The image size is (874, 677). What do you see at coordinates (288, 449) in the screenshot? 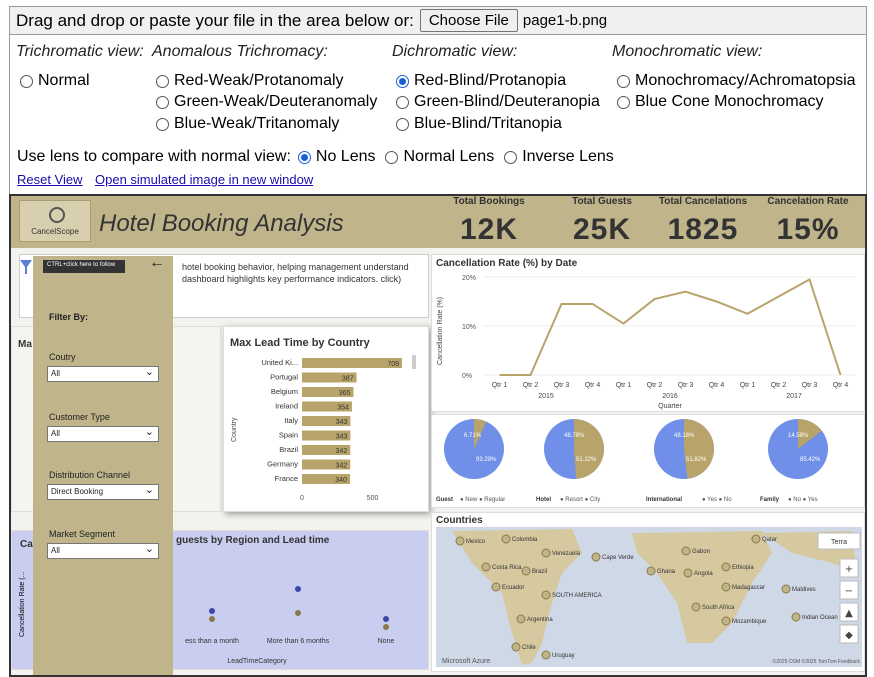
I see `bar-category-label: Brazil` at bounding box center [288, 449].